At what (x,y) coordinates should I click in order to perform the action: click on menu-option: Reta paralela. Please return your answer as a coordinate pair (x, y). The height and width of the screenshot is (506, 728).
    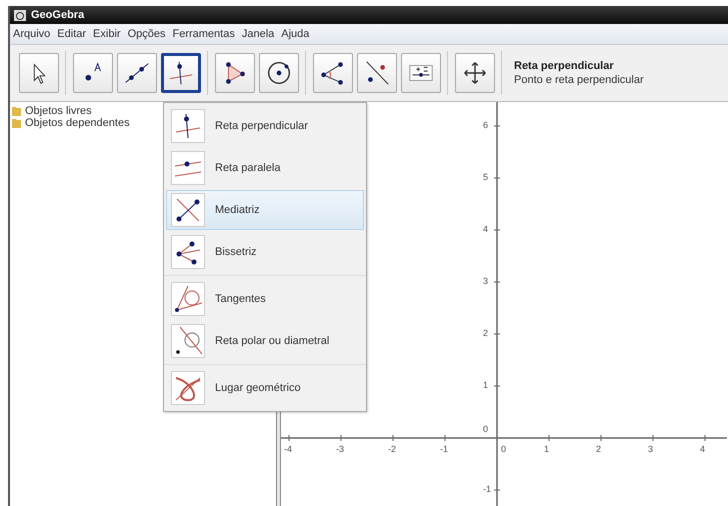
    Looking at the image, I should click on (265, 168).